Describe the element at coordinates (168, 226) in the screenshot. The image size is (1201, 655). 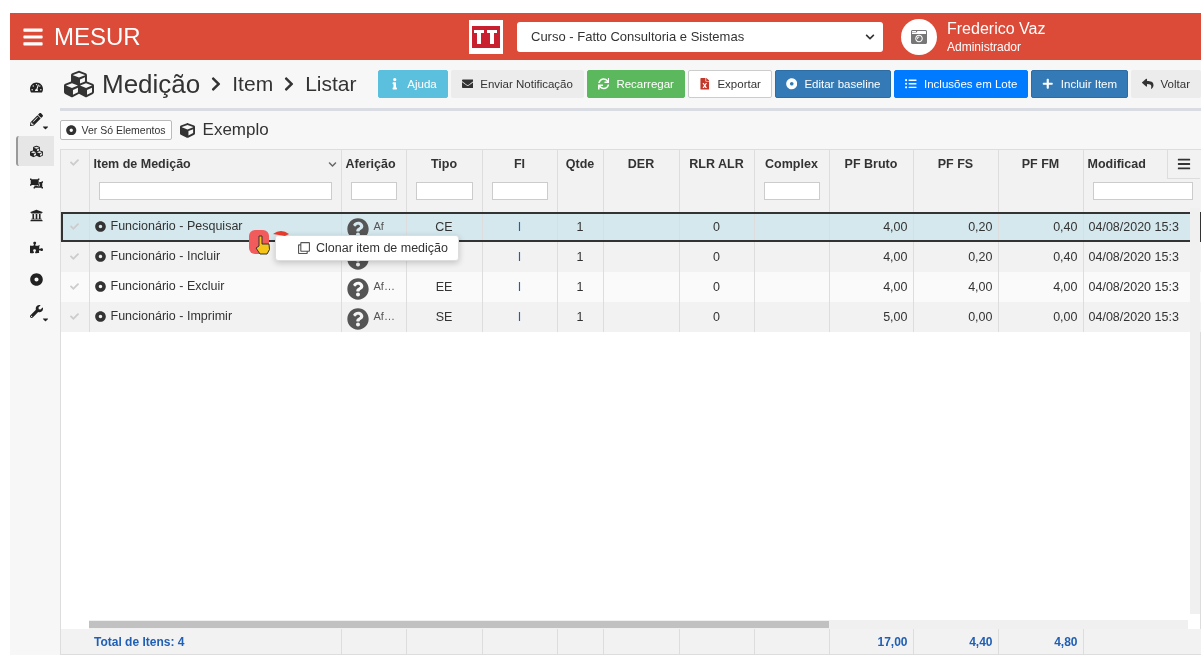
I see `table-cell: Funcionário - Pesquisar` at that location.